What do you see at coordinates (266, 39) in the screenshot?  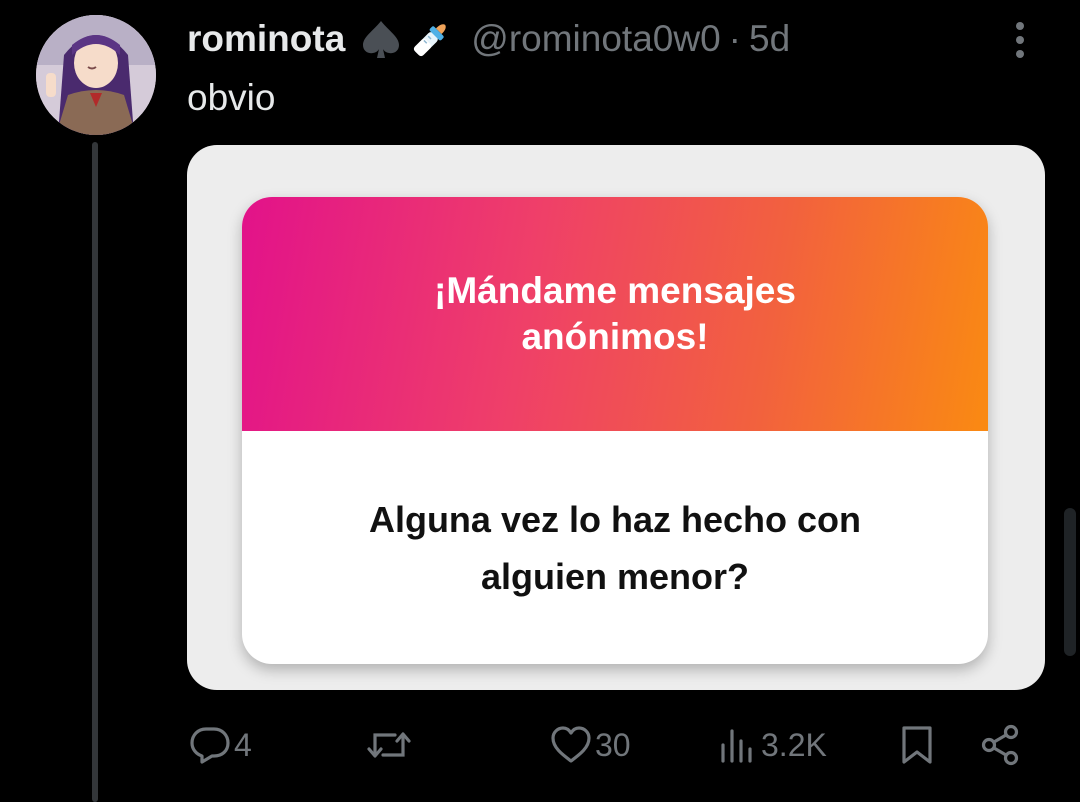 I see `display-name: rominota` at bounding box center [266, 39].